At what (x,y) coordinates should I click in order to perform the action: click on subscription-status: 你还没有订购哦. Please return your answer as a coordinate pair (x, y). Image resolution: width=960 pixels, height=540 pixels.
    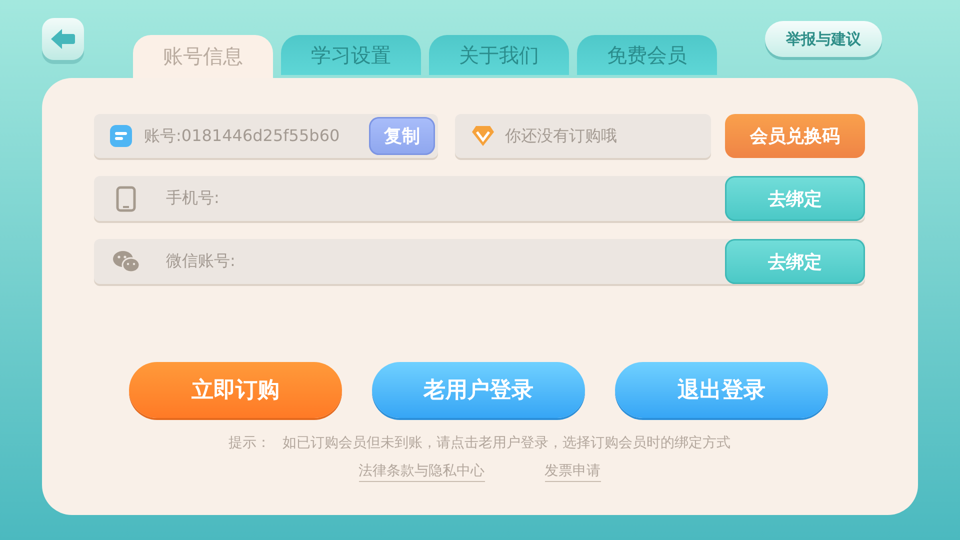
    Looking at the image, I should click on (561, 136).